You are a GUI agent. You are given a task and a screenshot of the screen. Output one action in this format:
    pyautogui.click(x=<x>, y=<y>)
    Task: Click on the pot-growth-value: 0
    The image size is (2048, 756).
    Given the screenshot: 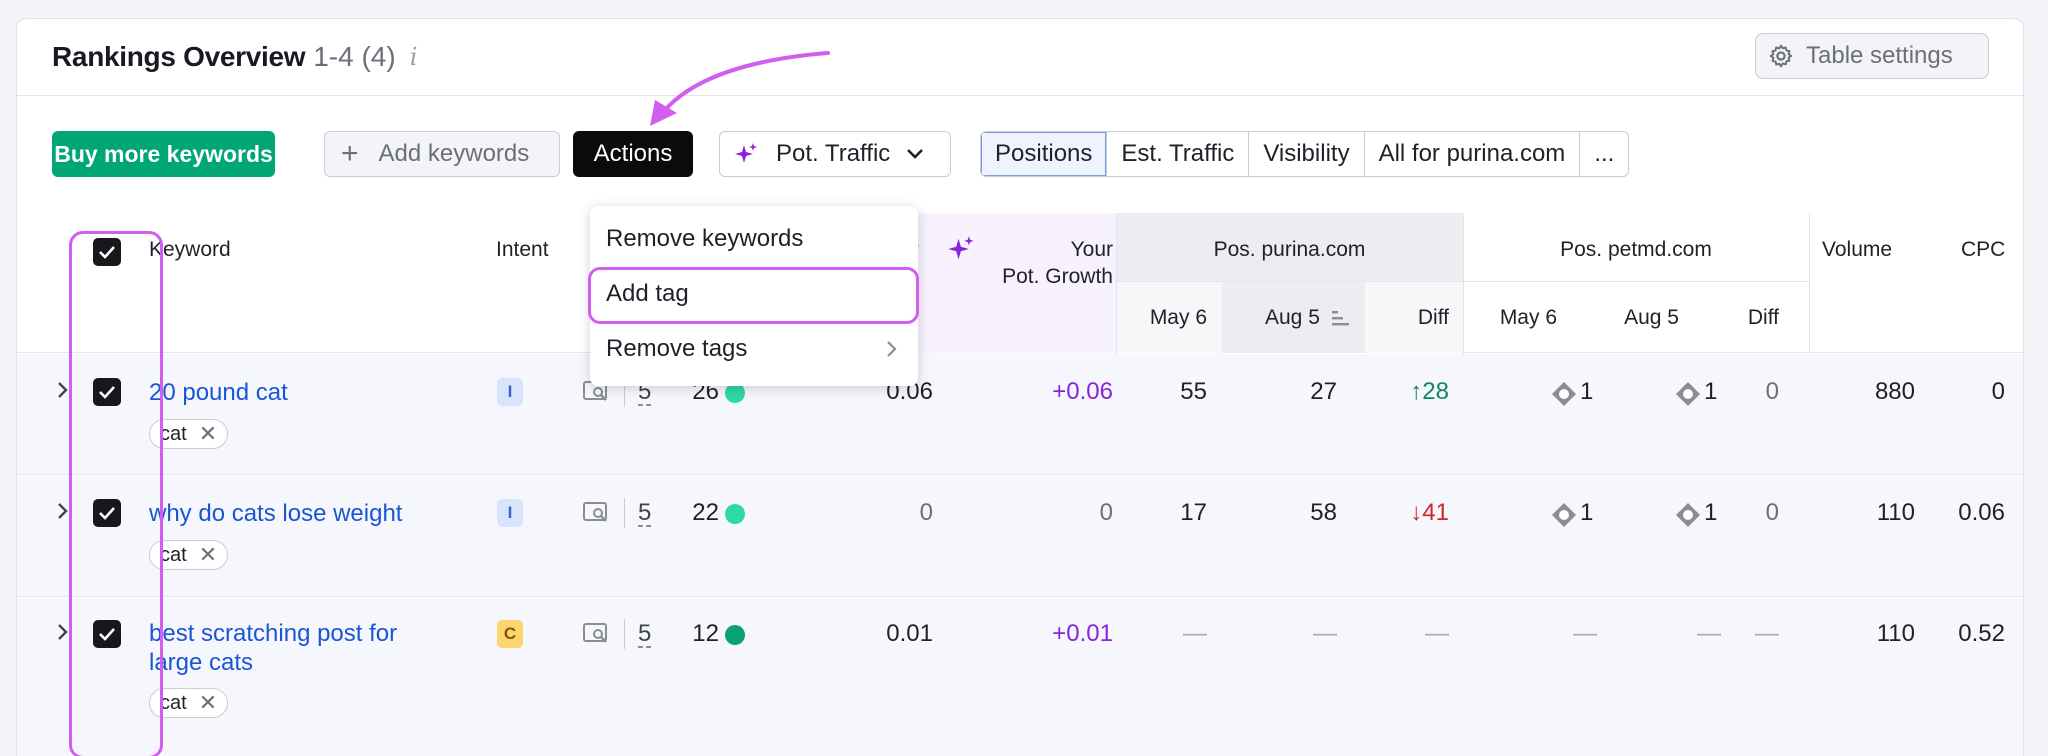 What is the action you would take?
    pyautogui.click(x=1106, y=512)
    